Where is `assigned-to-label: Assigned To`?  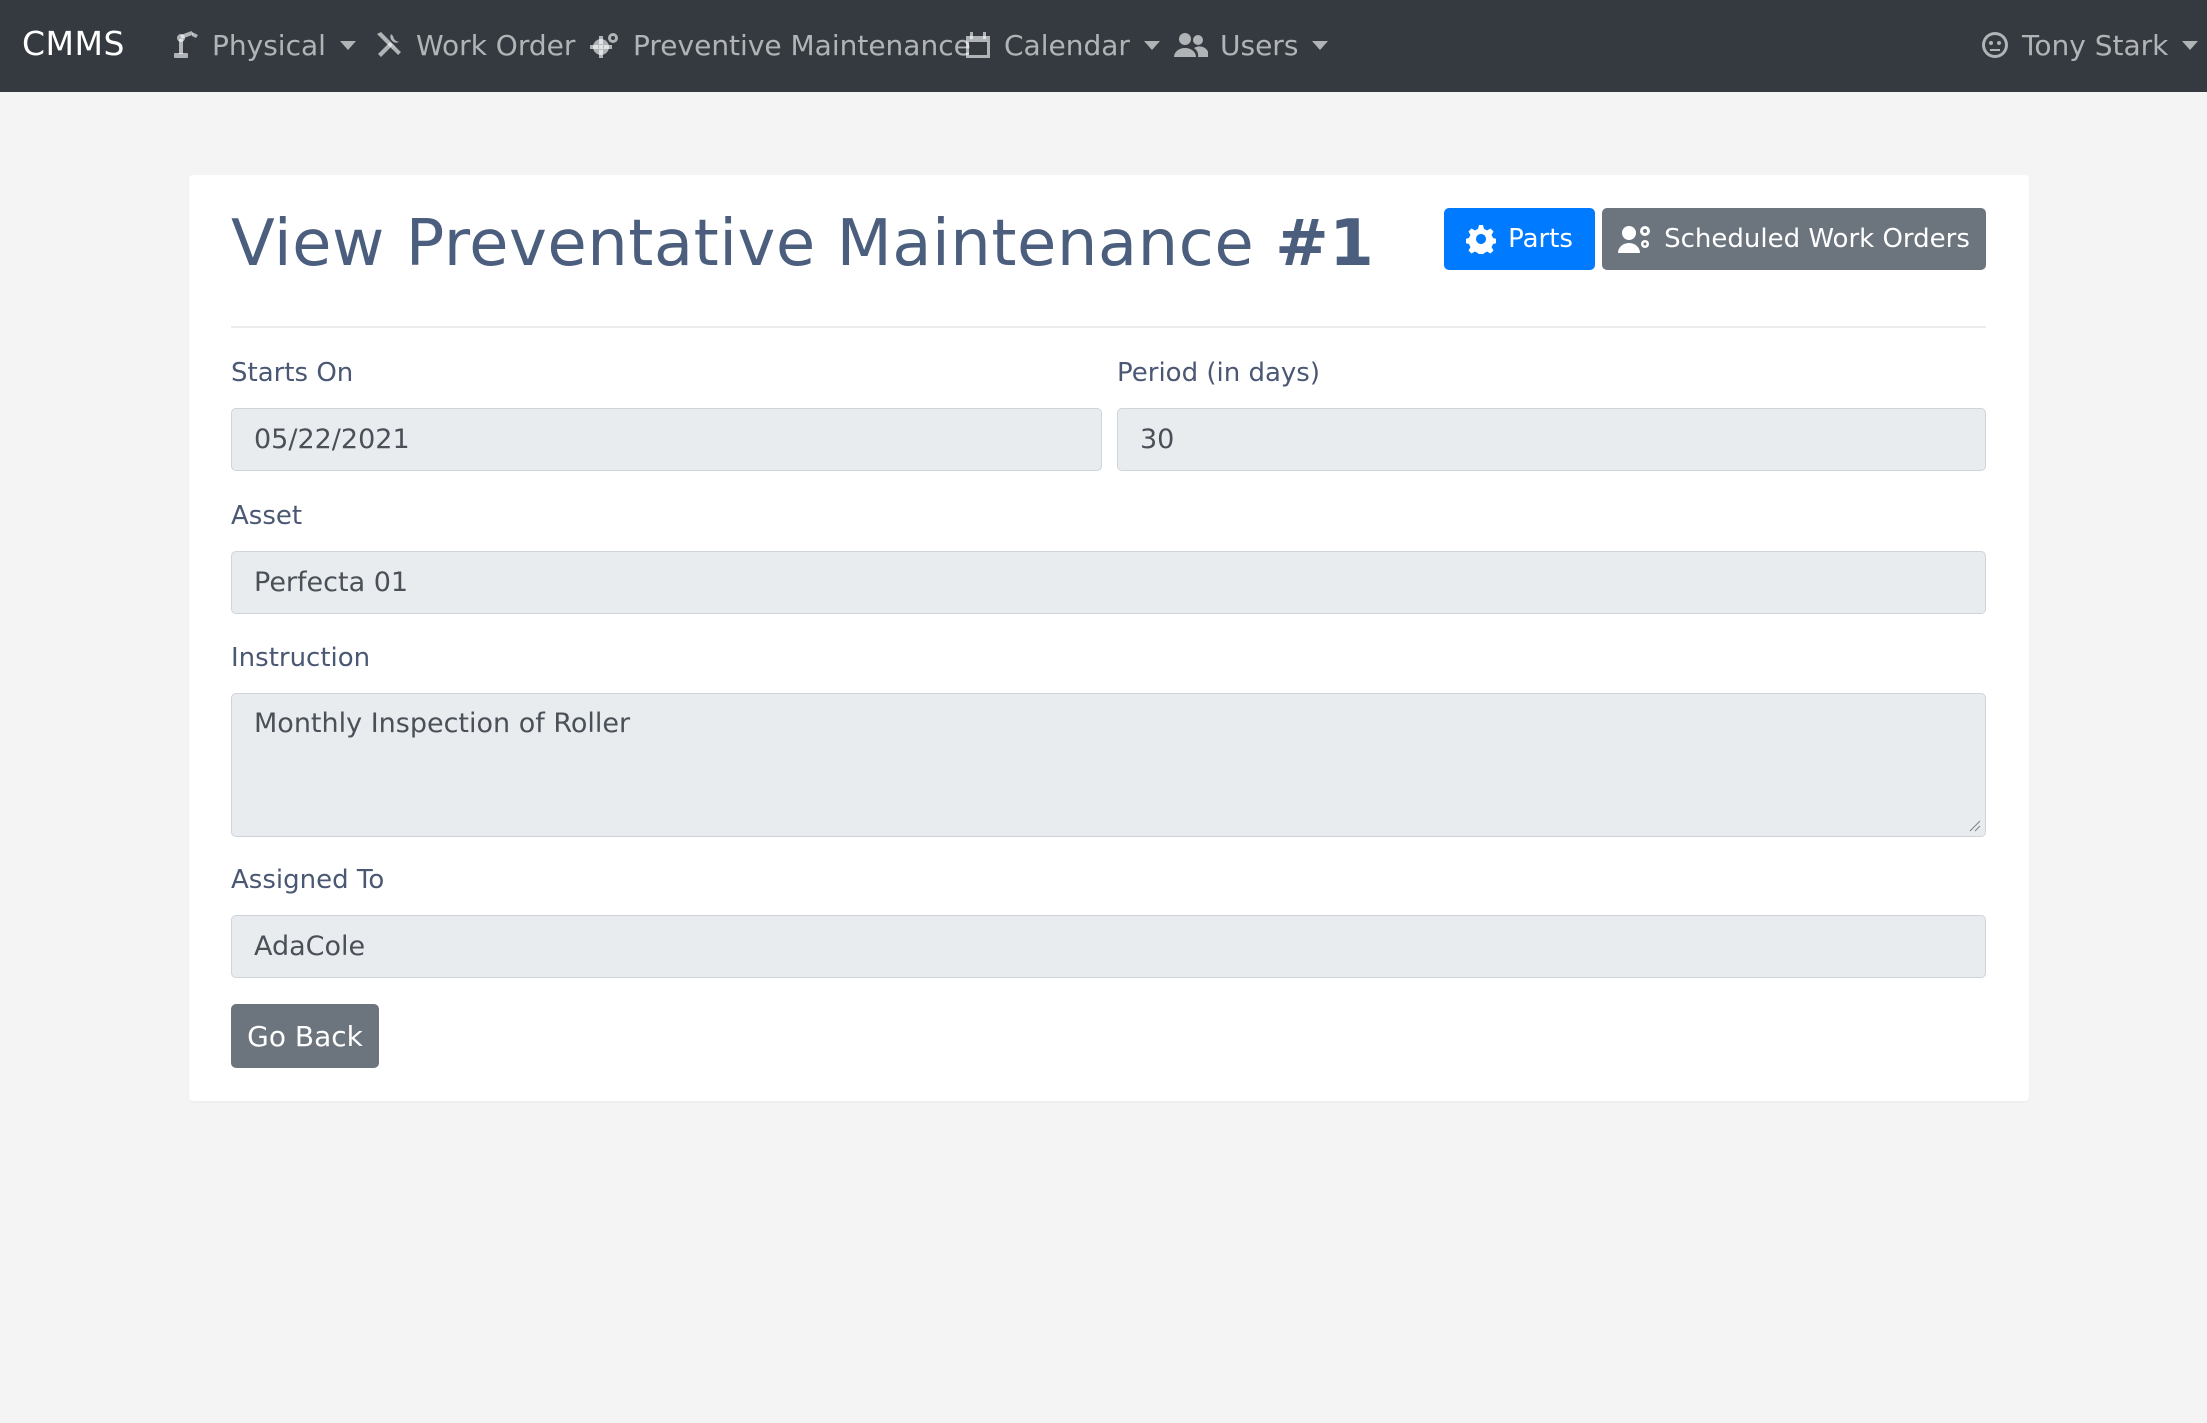 assigned-to-label: Assigned To is located at coordinates (308, 880).